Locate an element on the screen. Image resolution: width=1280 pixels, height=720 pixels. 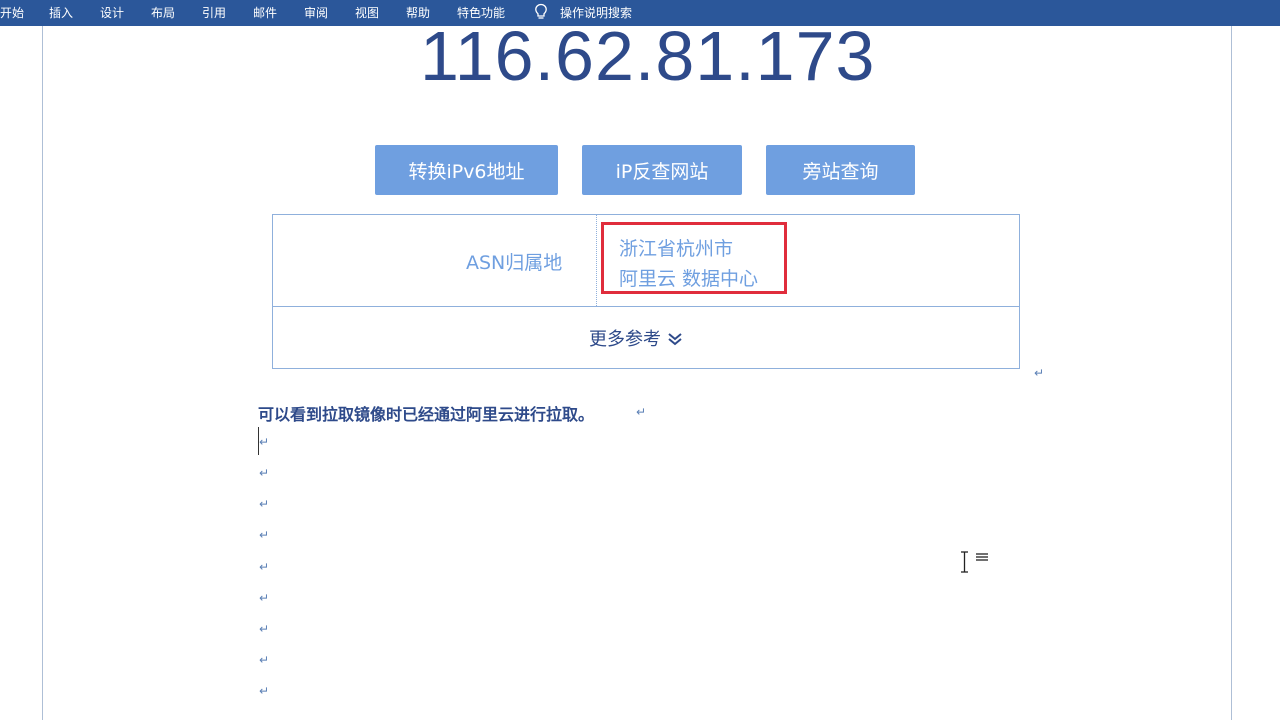
asn-info-table: ASN归属地 浙江省杭州市 阿里云 数据中心 更多参考 is located at coordinates (646, 291).